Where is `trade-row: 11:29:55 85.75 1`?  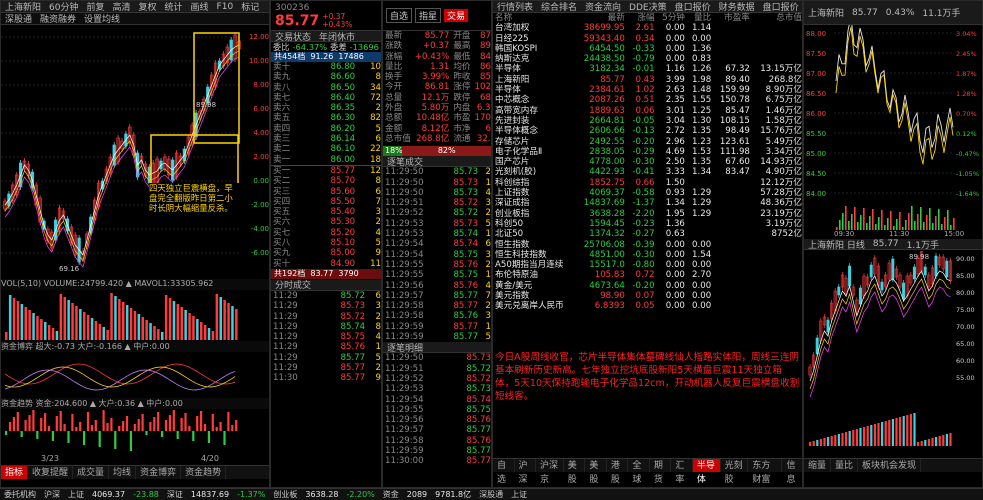
trade-row: 11:29:55 85.75 1 is located at coordinates (437, 275).